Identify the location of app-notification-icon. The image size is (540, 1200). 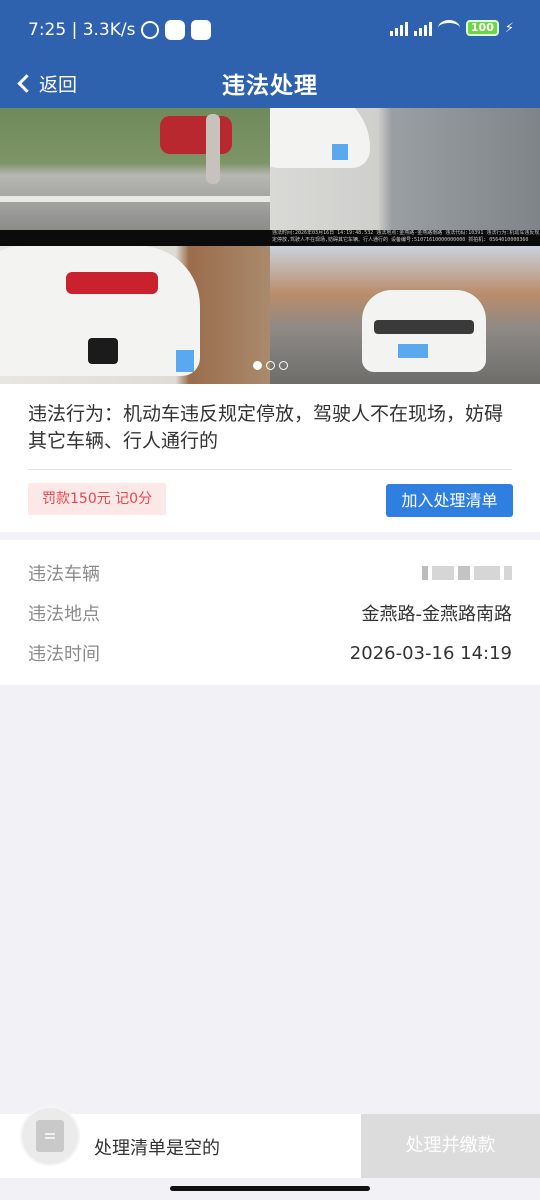
(175, 30).